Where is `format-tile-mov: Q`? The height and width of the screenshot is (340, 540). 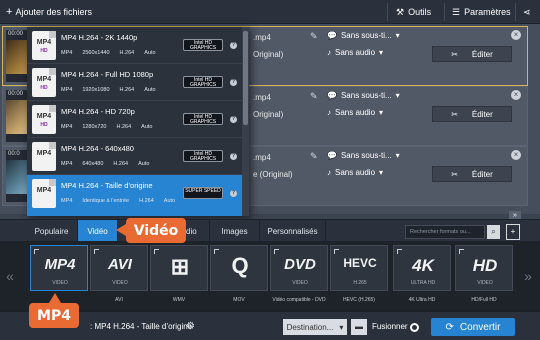 format-tile-mov: Q is located at coordinates (239, 268).